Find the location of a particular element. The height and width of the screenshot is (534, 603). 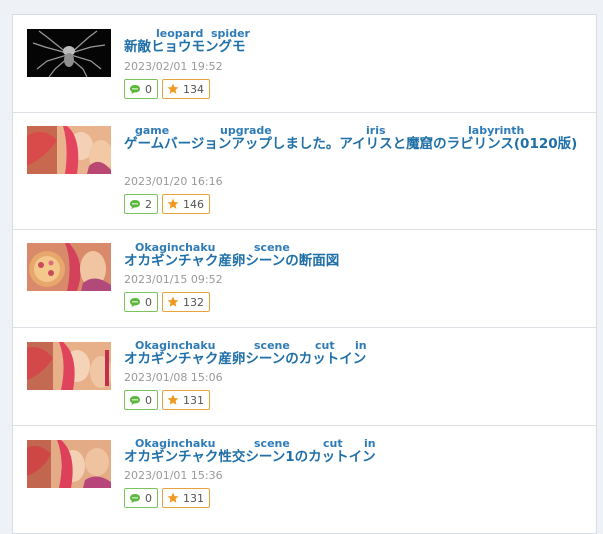

post-date: 2023/01/08 15:06 is located at coordinates (173, 377).